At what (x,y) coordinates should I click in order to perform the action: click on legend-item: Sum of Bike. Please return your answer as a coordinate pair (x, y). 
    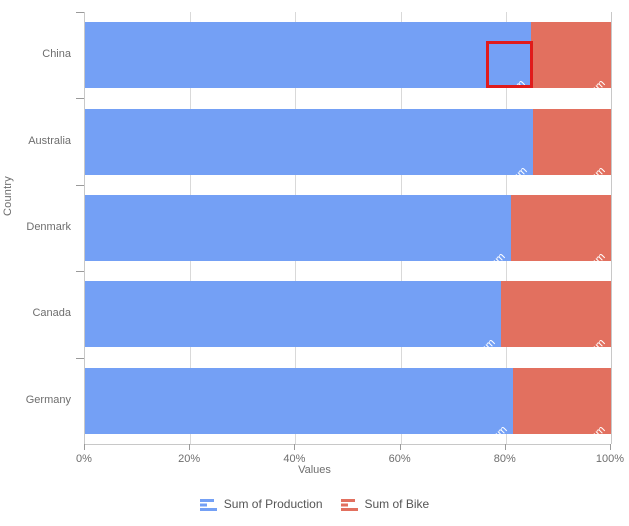
    Looking at the image, I should click on (385, 504).